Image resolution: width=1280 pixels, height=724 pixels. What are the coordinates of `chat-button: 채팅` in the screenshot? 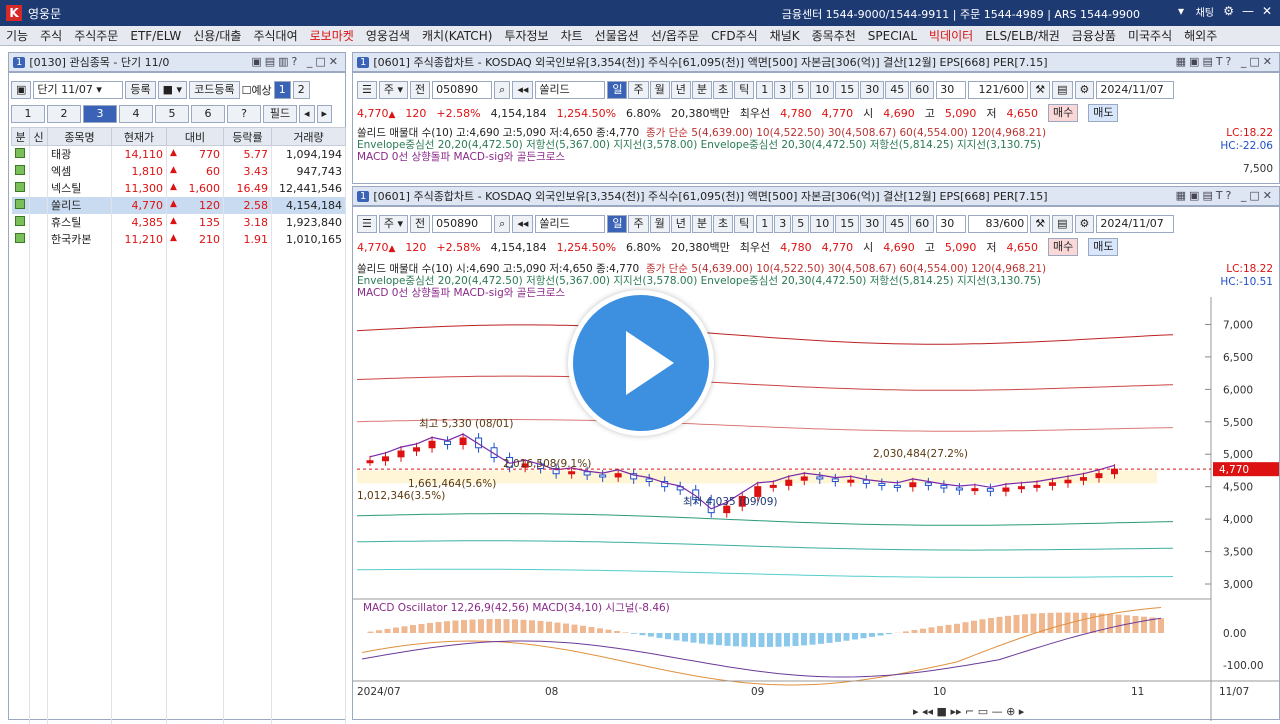 It's located at (1205, 11).